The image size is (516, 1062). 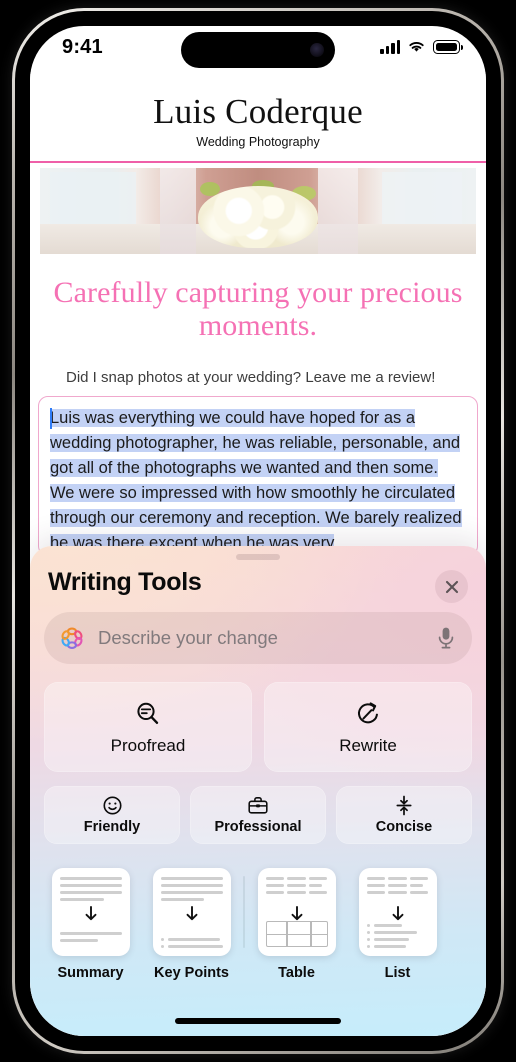 What do you see at coordinates (422, 197) in the screenshot?
I see `hero-window-right` at bounding box center [422, 197].